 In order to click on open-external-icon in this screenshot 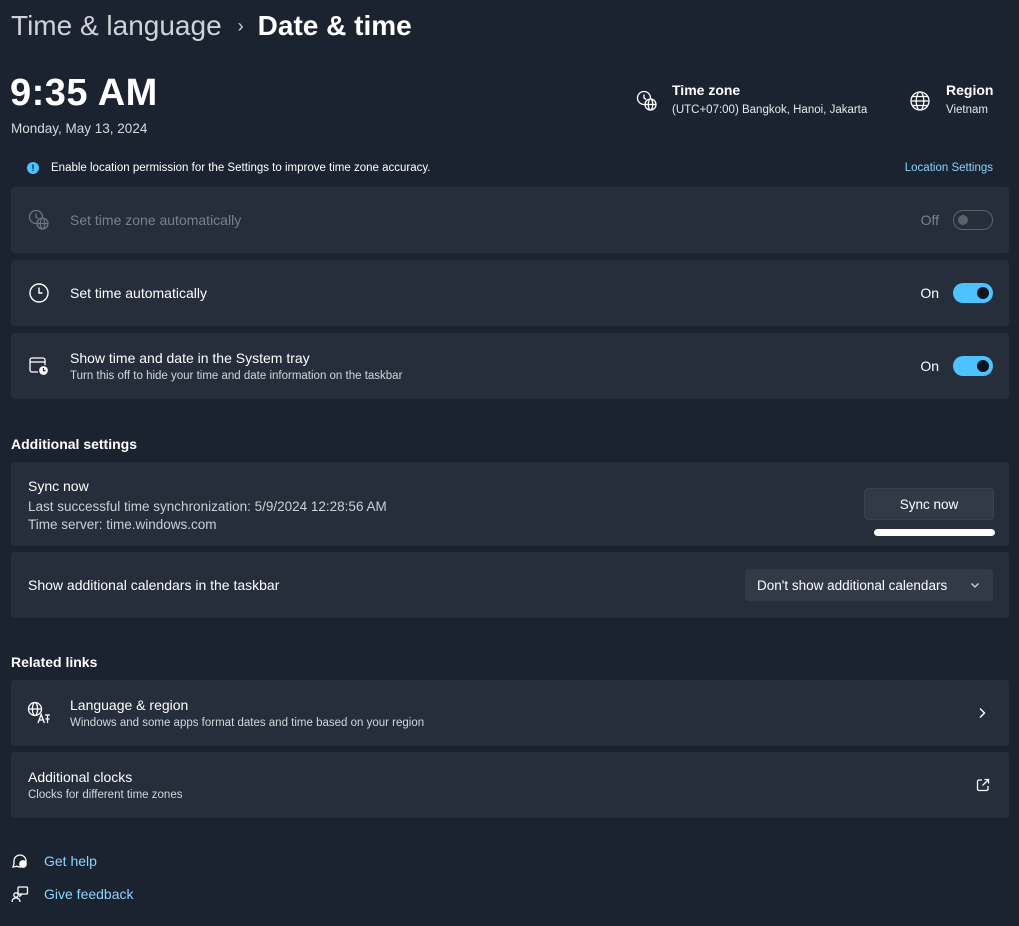, I will do `click(983, 785)`.